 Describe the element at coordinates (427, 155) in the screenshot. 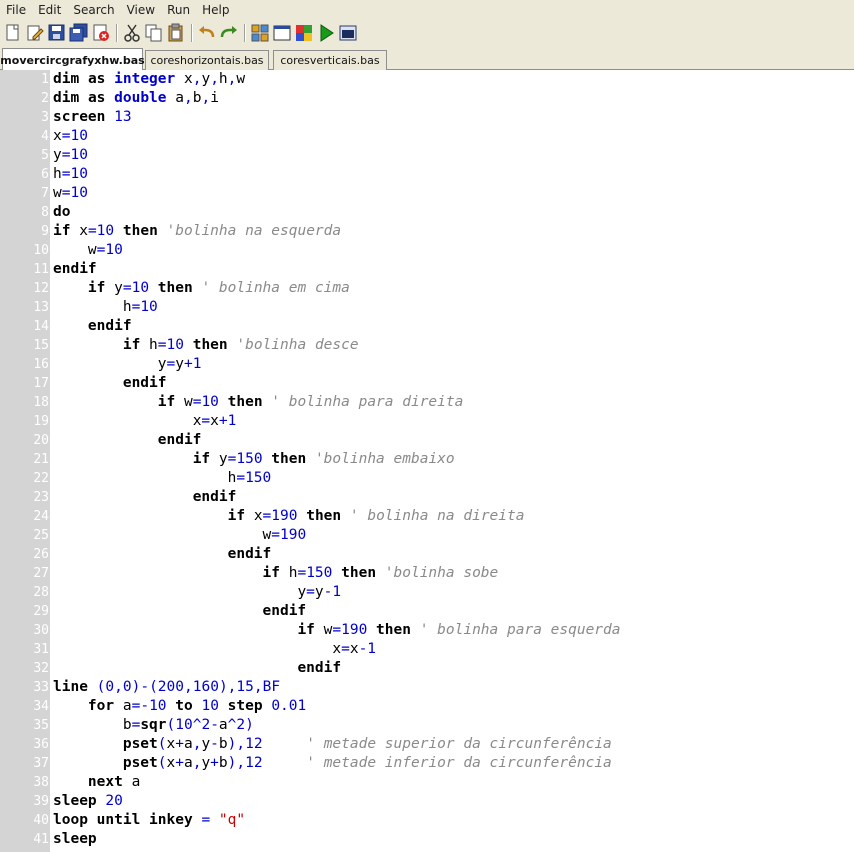

I see `code-line: 5 y=10` at that location.